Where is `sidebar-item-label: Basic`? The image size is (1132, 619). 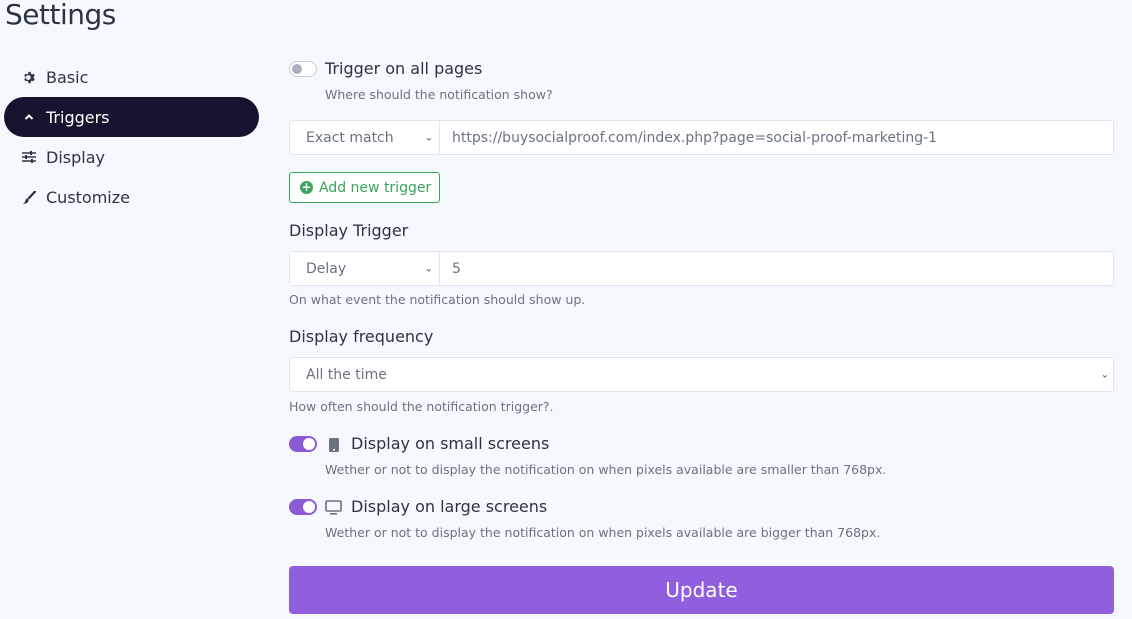
sidebar-item-label: Basic is located at coordinates (67, 77).